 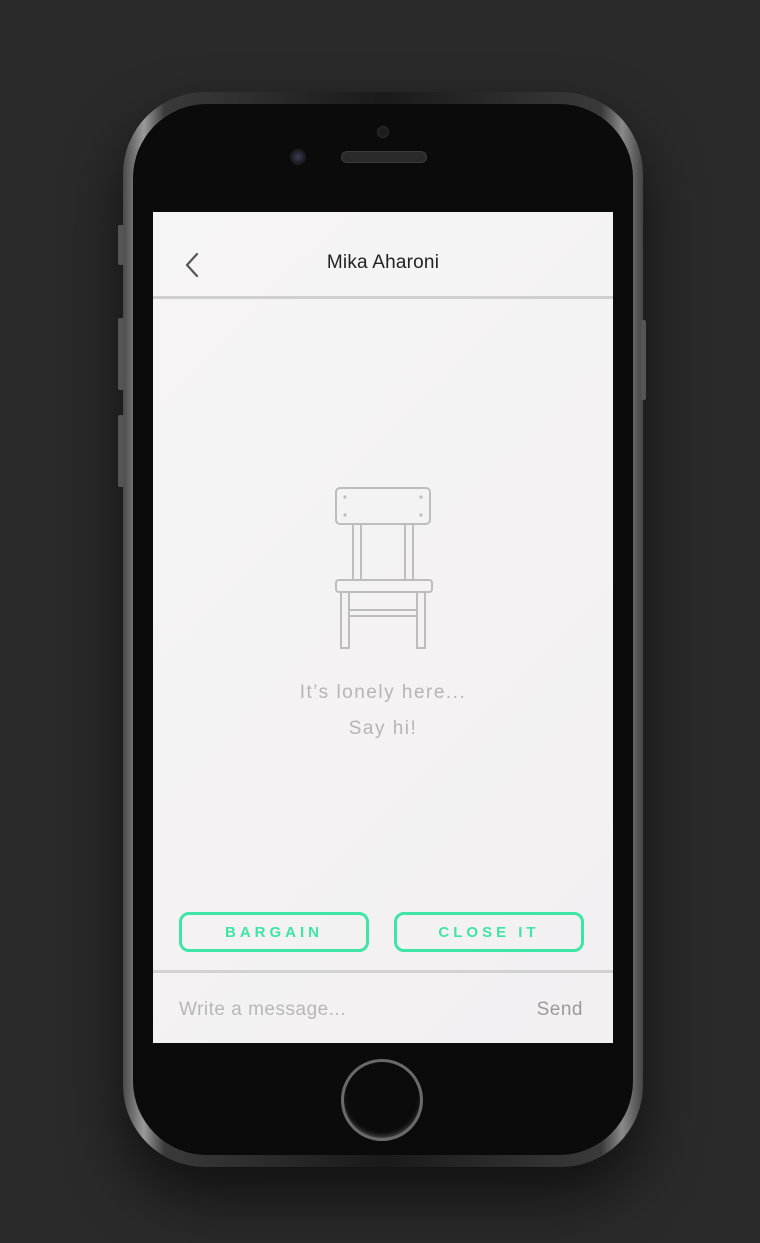 I want to click on close-it-button: CLOSE IT, so click(x=489, y=932).